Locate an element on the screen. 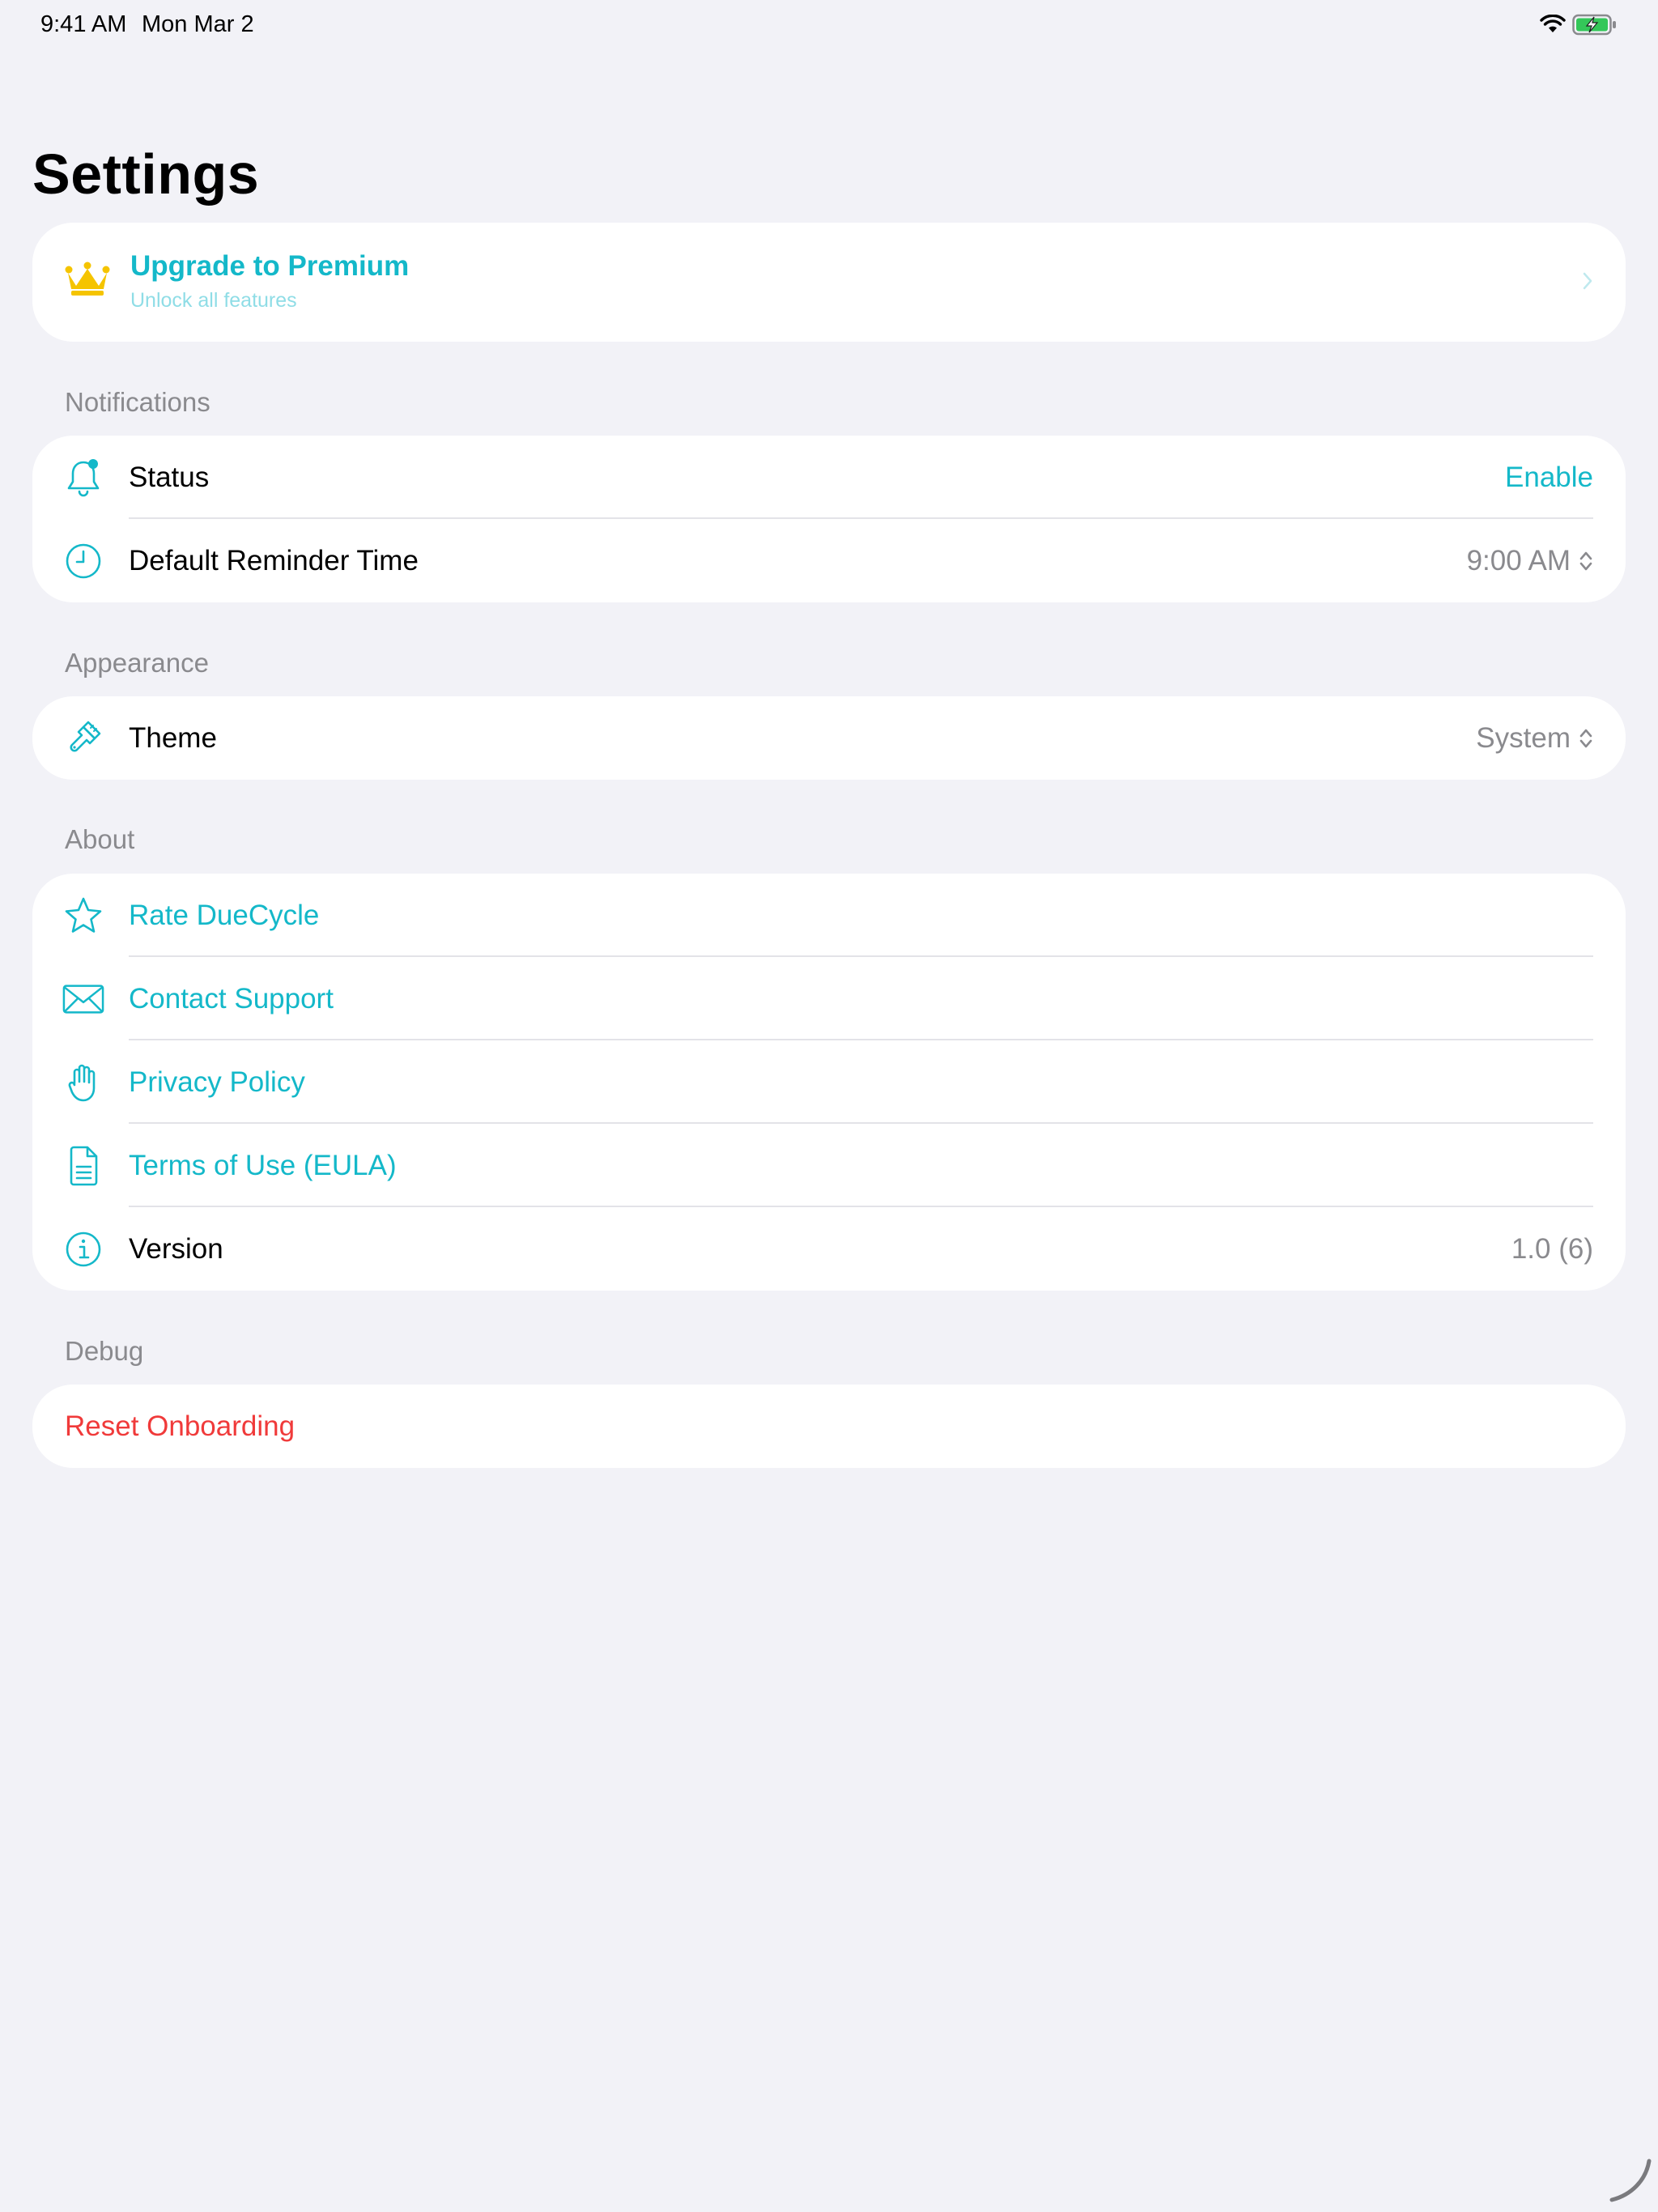 The height and width of the screenshot is (2212, 1658). hand-icon is located at coordinates (83, 1082).